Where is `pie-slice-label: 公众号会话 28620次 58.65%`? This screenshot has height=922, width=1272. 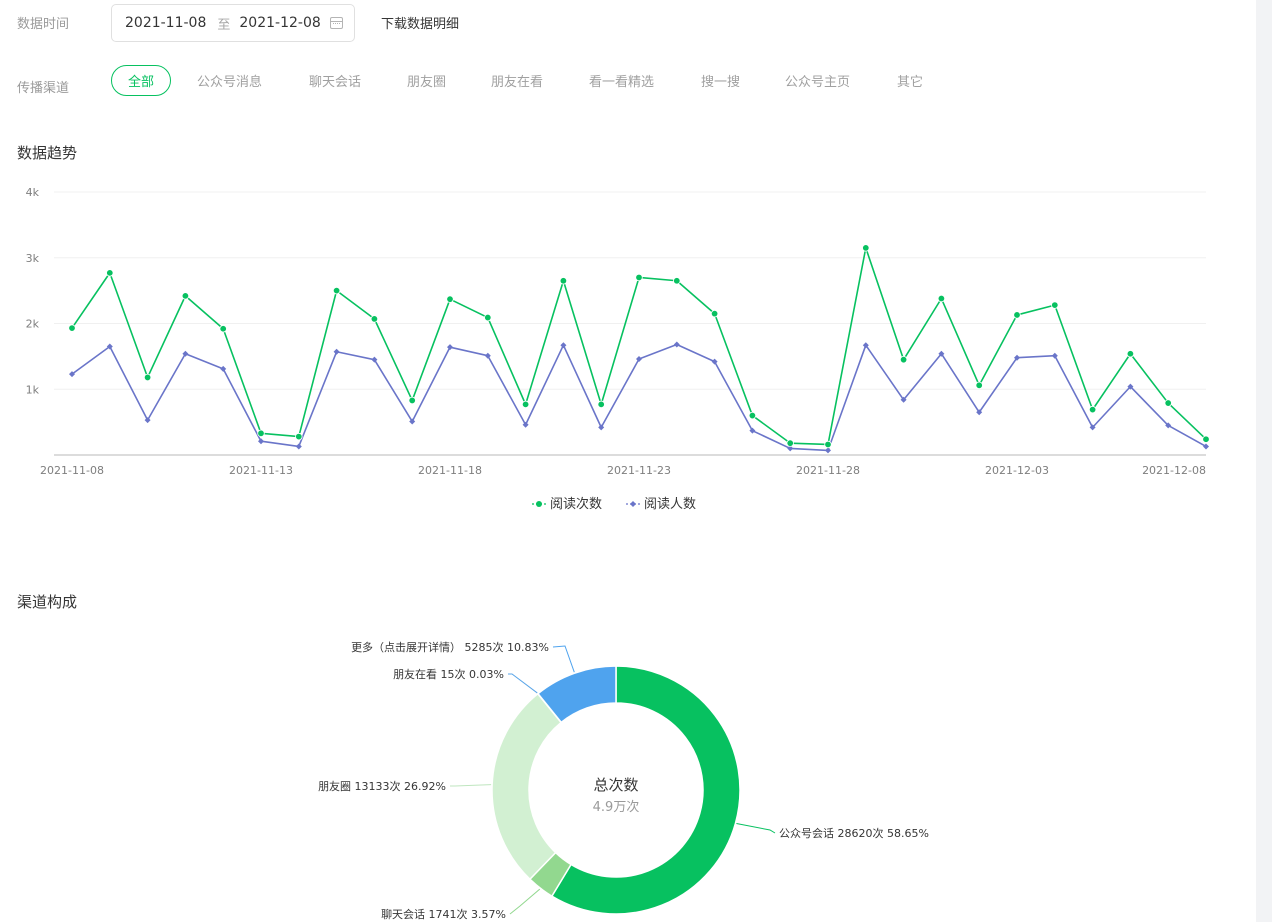 pie-slice-label: 公众号会话 28620次 58.65% is located at coordinates (854, 833).